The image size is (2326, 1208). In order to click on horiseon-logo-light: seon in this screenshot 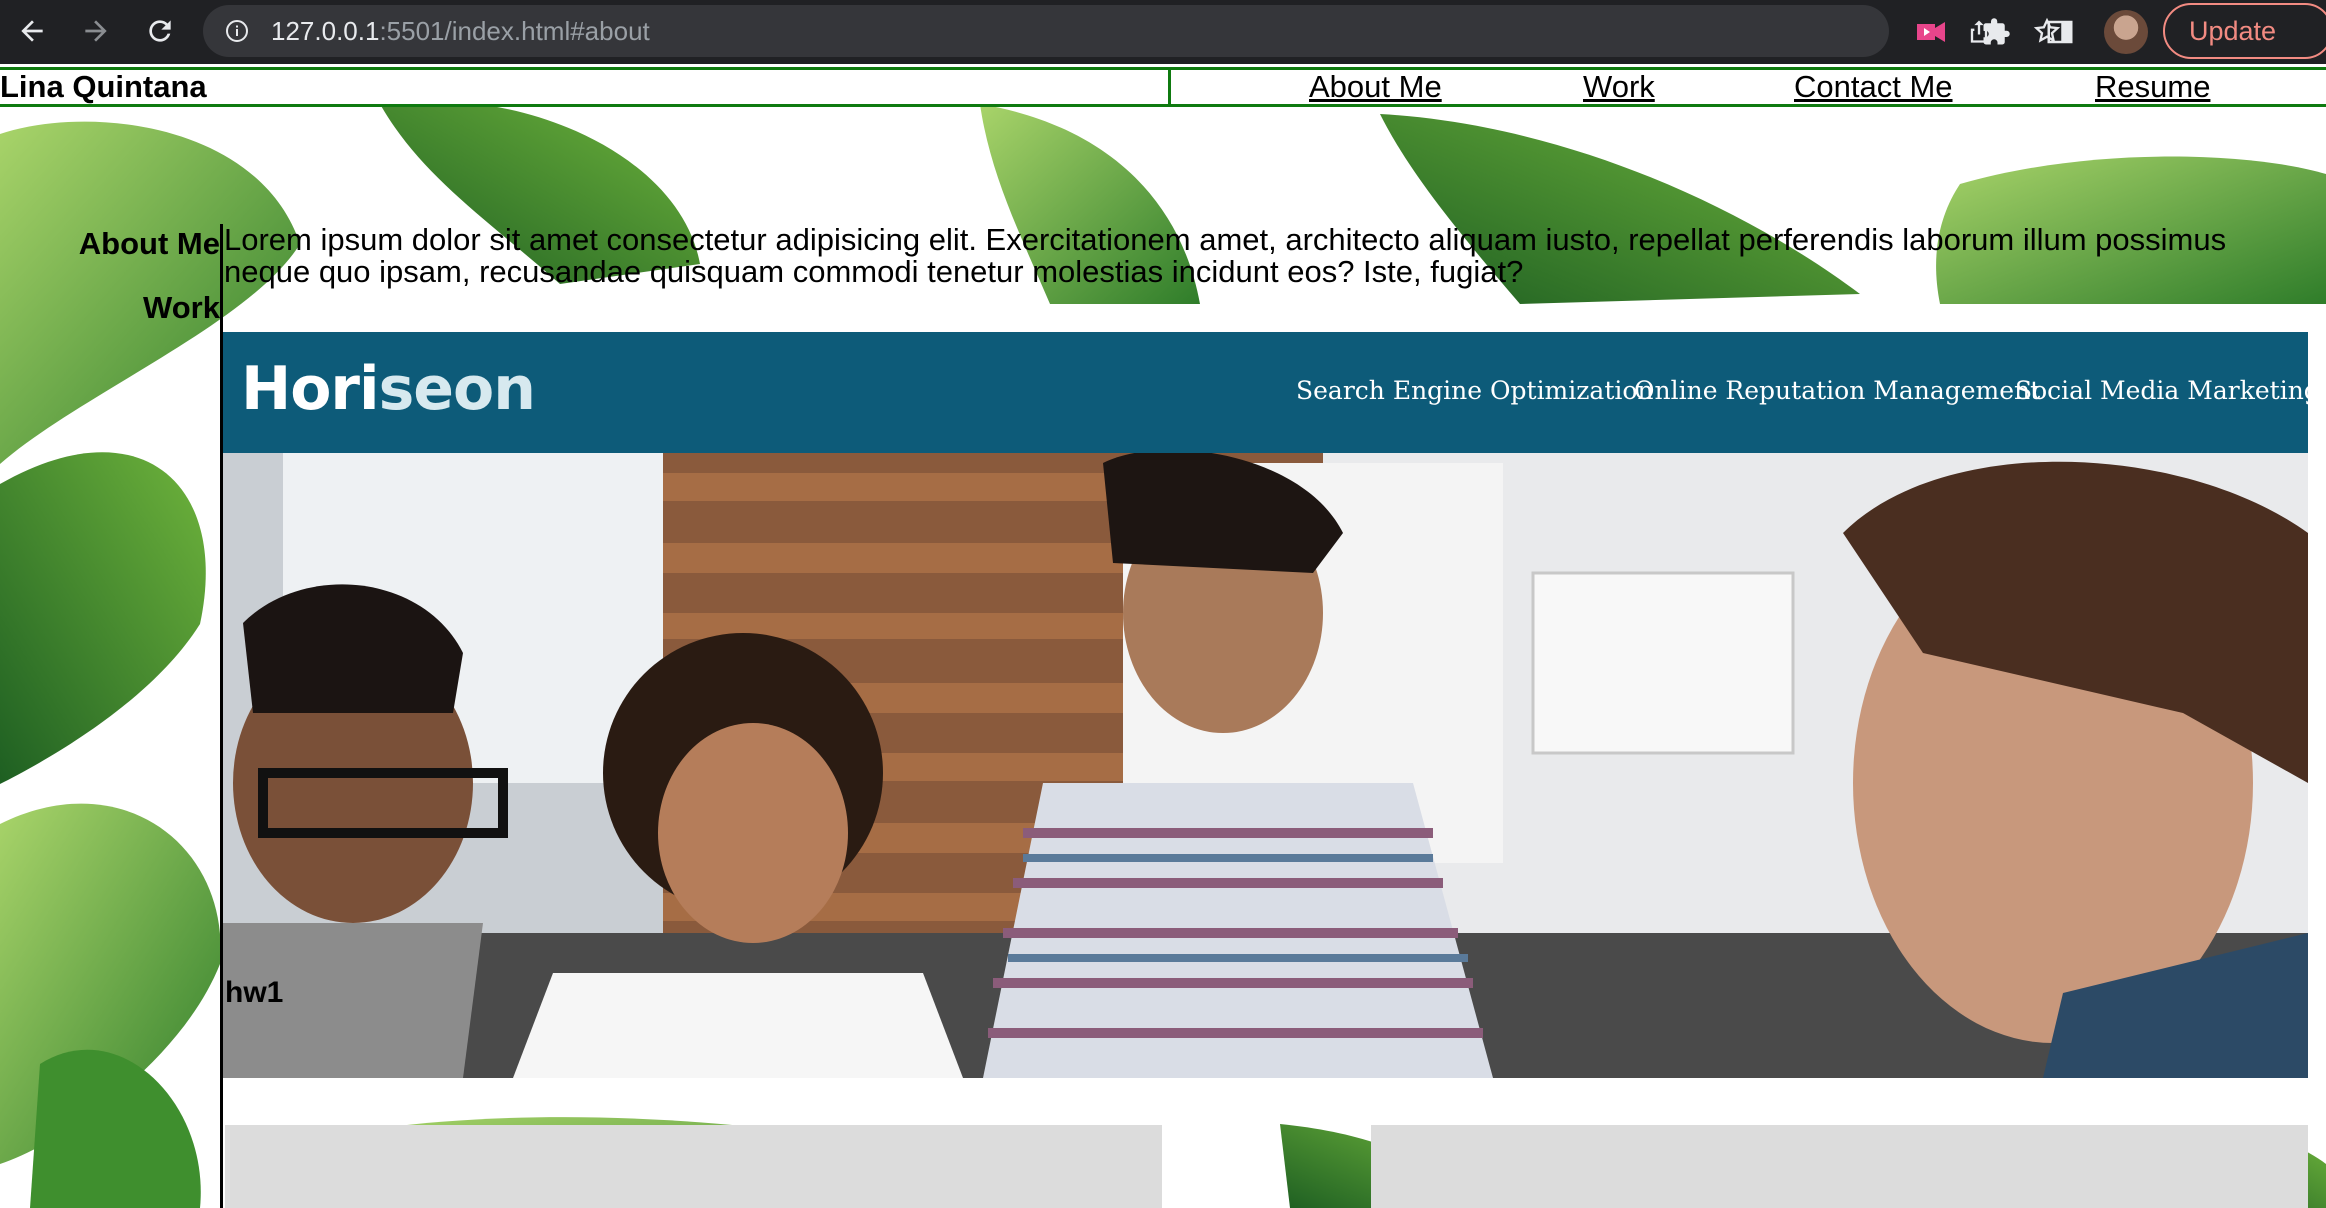, I will do `click(457, 389)`.